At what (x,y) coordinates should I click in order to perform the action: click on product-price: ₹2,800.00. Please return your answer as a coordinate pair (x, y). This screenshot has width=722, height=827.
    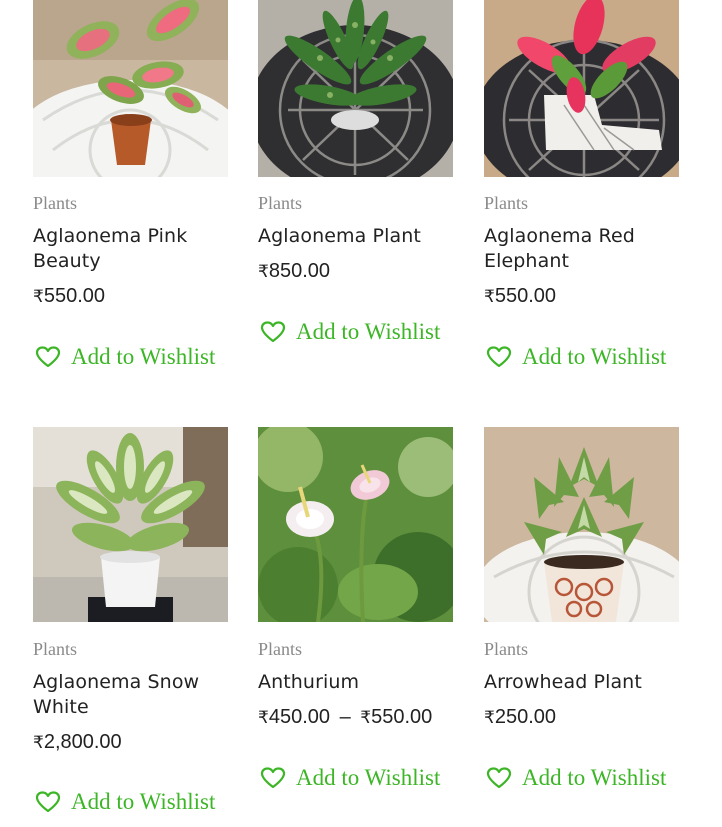
    Looking at the image, I should click on (77, 742).